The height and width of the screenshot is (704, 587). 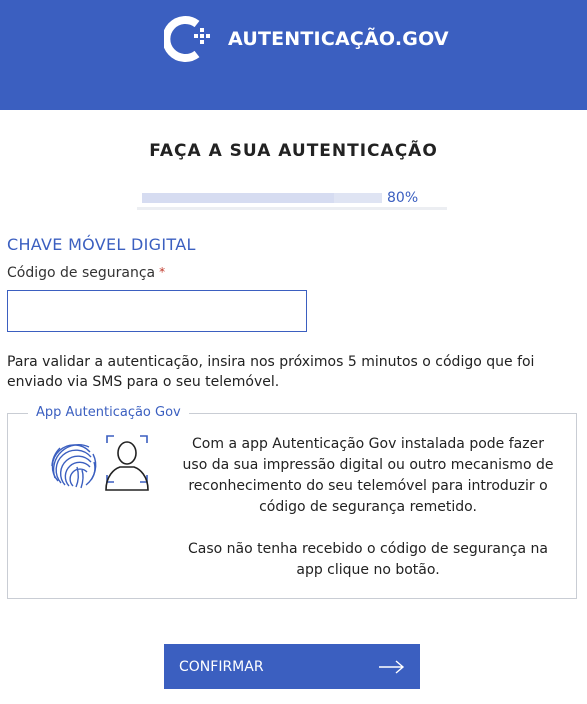 I want to click on face-scan-icon, so click(x=127, y=463).